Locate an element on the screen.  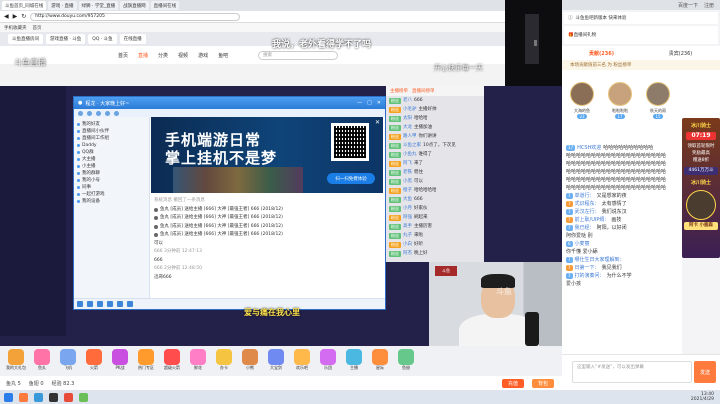
chat-username: 小白 is located at coordinates (407, 244).